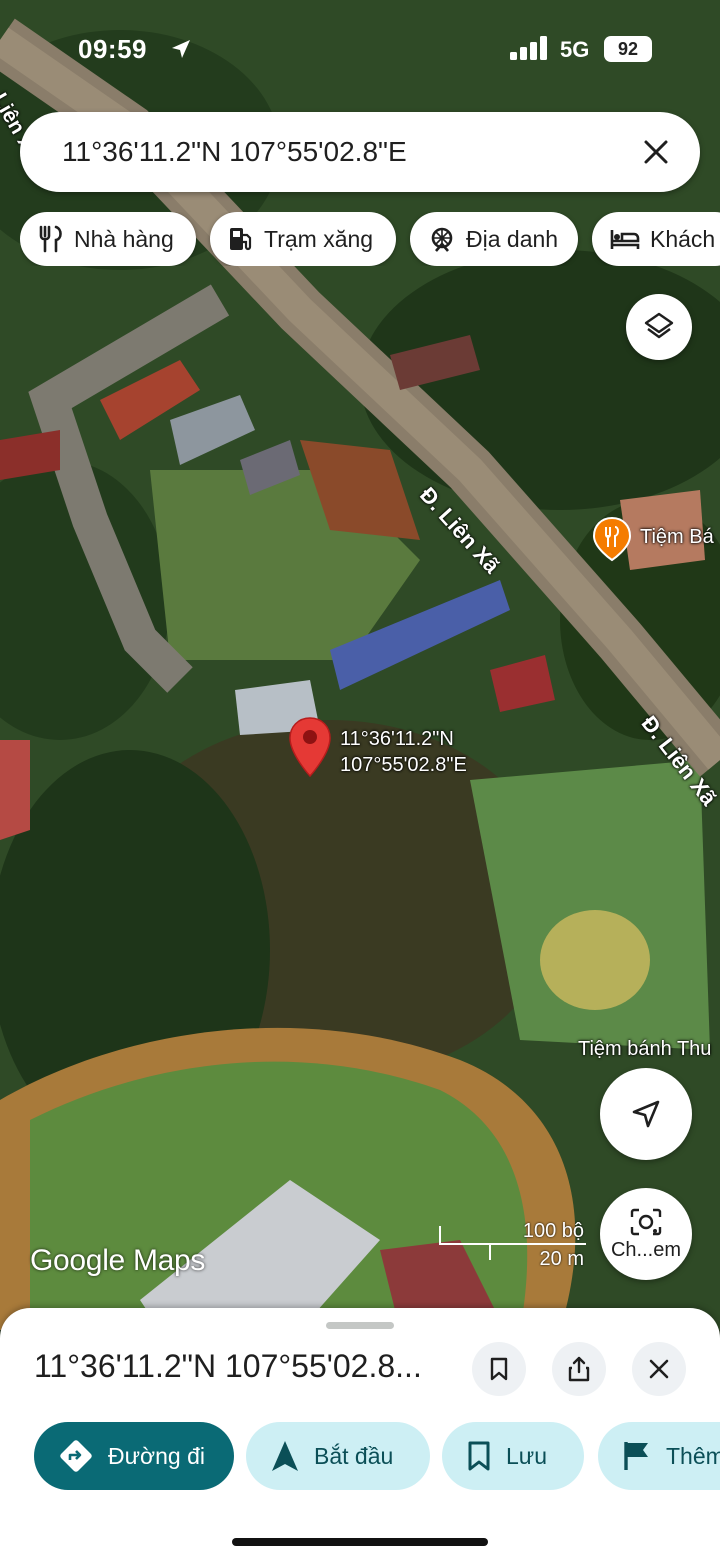  Describe the element at coordinates (156, 1455) in the screenshot. I see `directions-label: Đường đi` at that location.